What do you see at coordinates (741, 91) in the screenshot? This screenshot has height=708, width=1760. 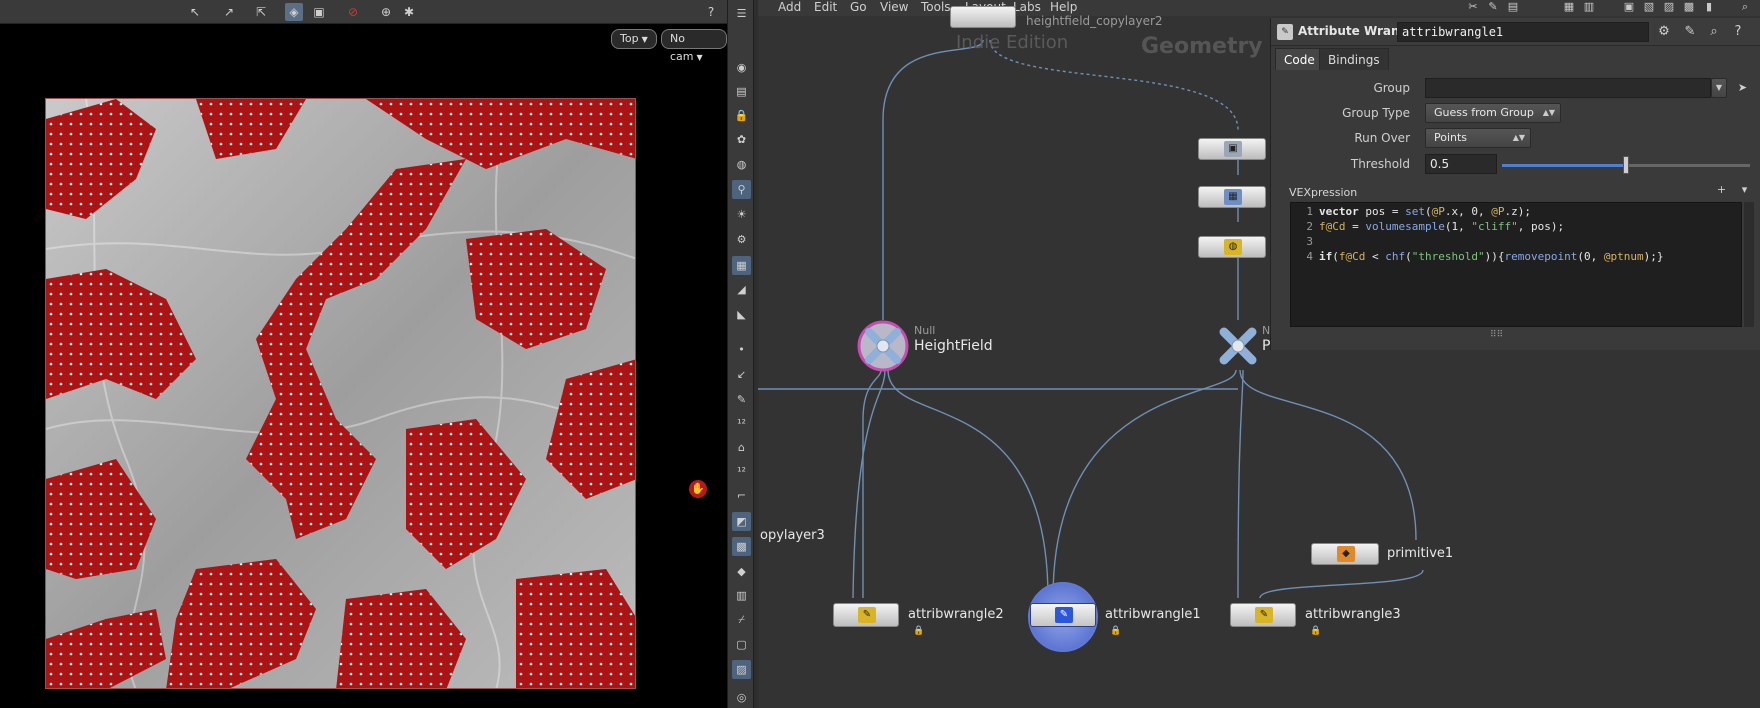 I see `template-icon: ▤` at bounding box center [741, 91].